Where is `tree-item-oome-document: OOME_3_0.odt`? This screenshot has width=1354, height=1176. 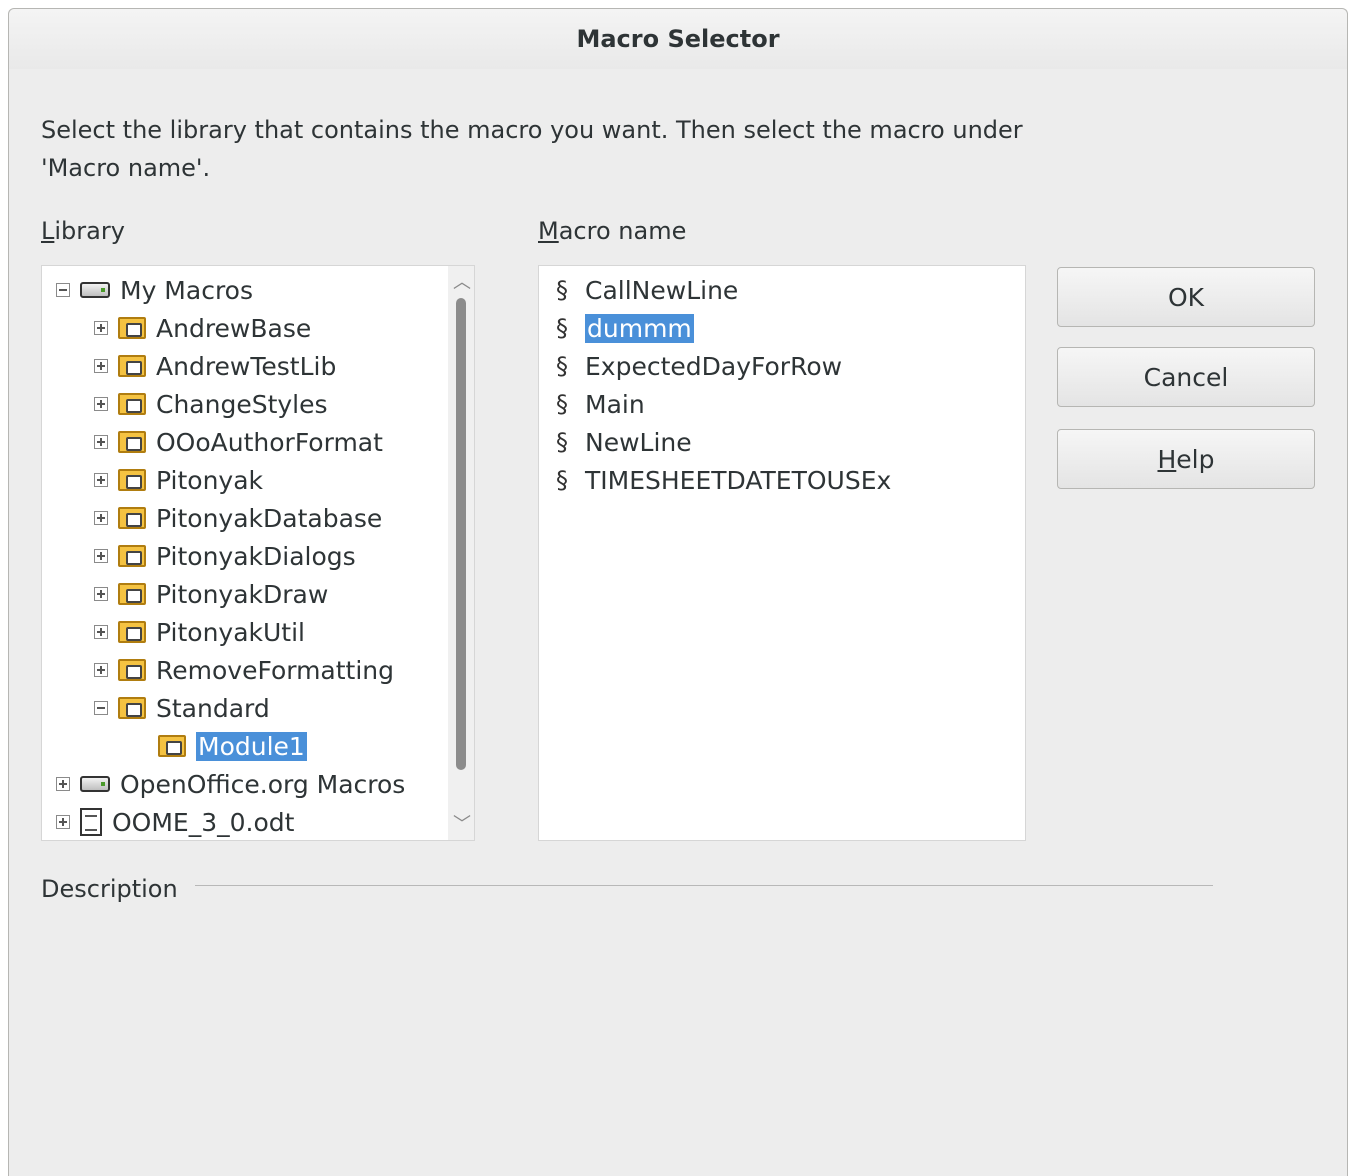
tree-item-oome-document: OOME_3_0.odt is located at coordinates (175, 822).